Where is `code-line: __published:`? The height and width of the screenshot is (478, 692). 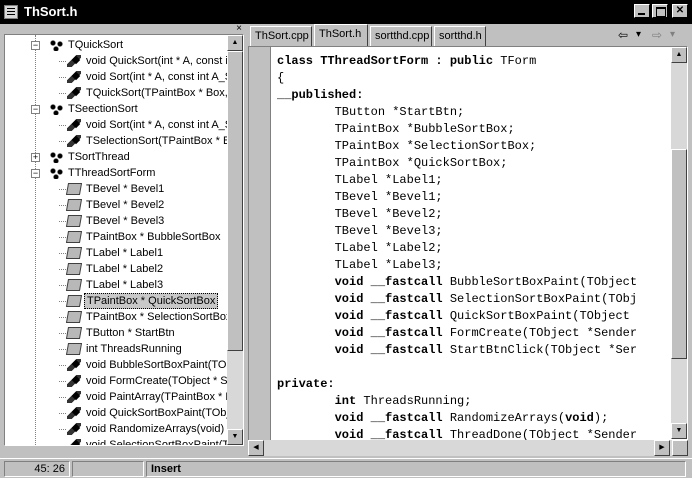 code-line: __published: is located at coordinates (320, 95).